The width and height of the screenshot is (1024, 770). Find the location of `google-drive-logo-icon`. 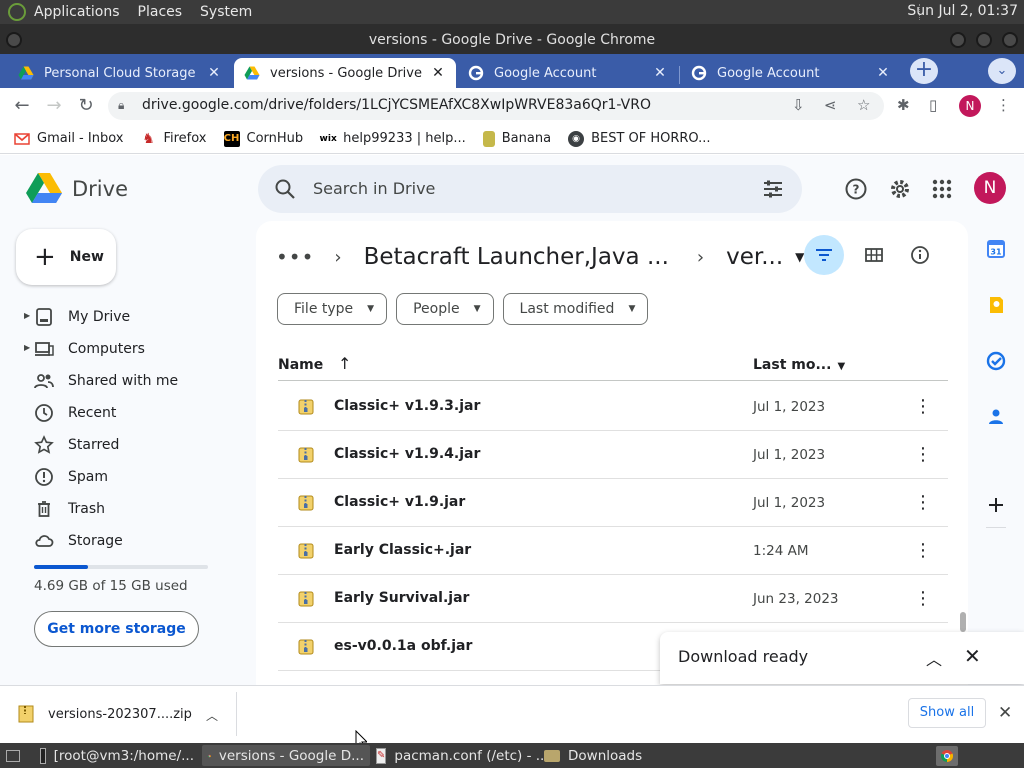

google-drive-logo-icon is located at coordinates (44, 188).